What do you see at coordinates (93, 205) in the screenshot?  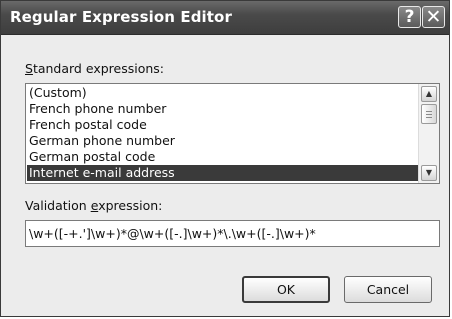 I see `validation-expression-label: Validation expression:` at bounding box center [93, 205].